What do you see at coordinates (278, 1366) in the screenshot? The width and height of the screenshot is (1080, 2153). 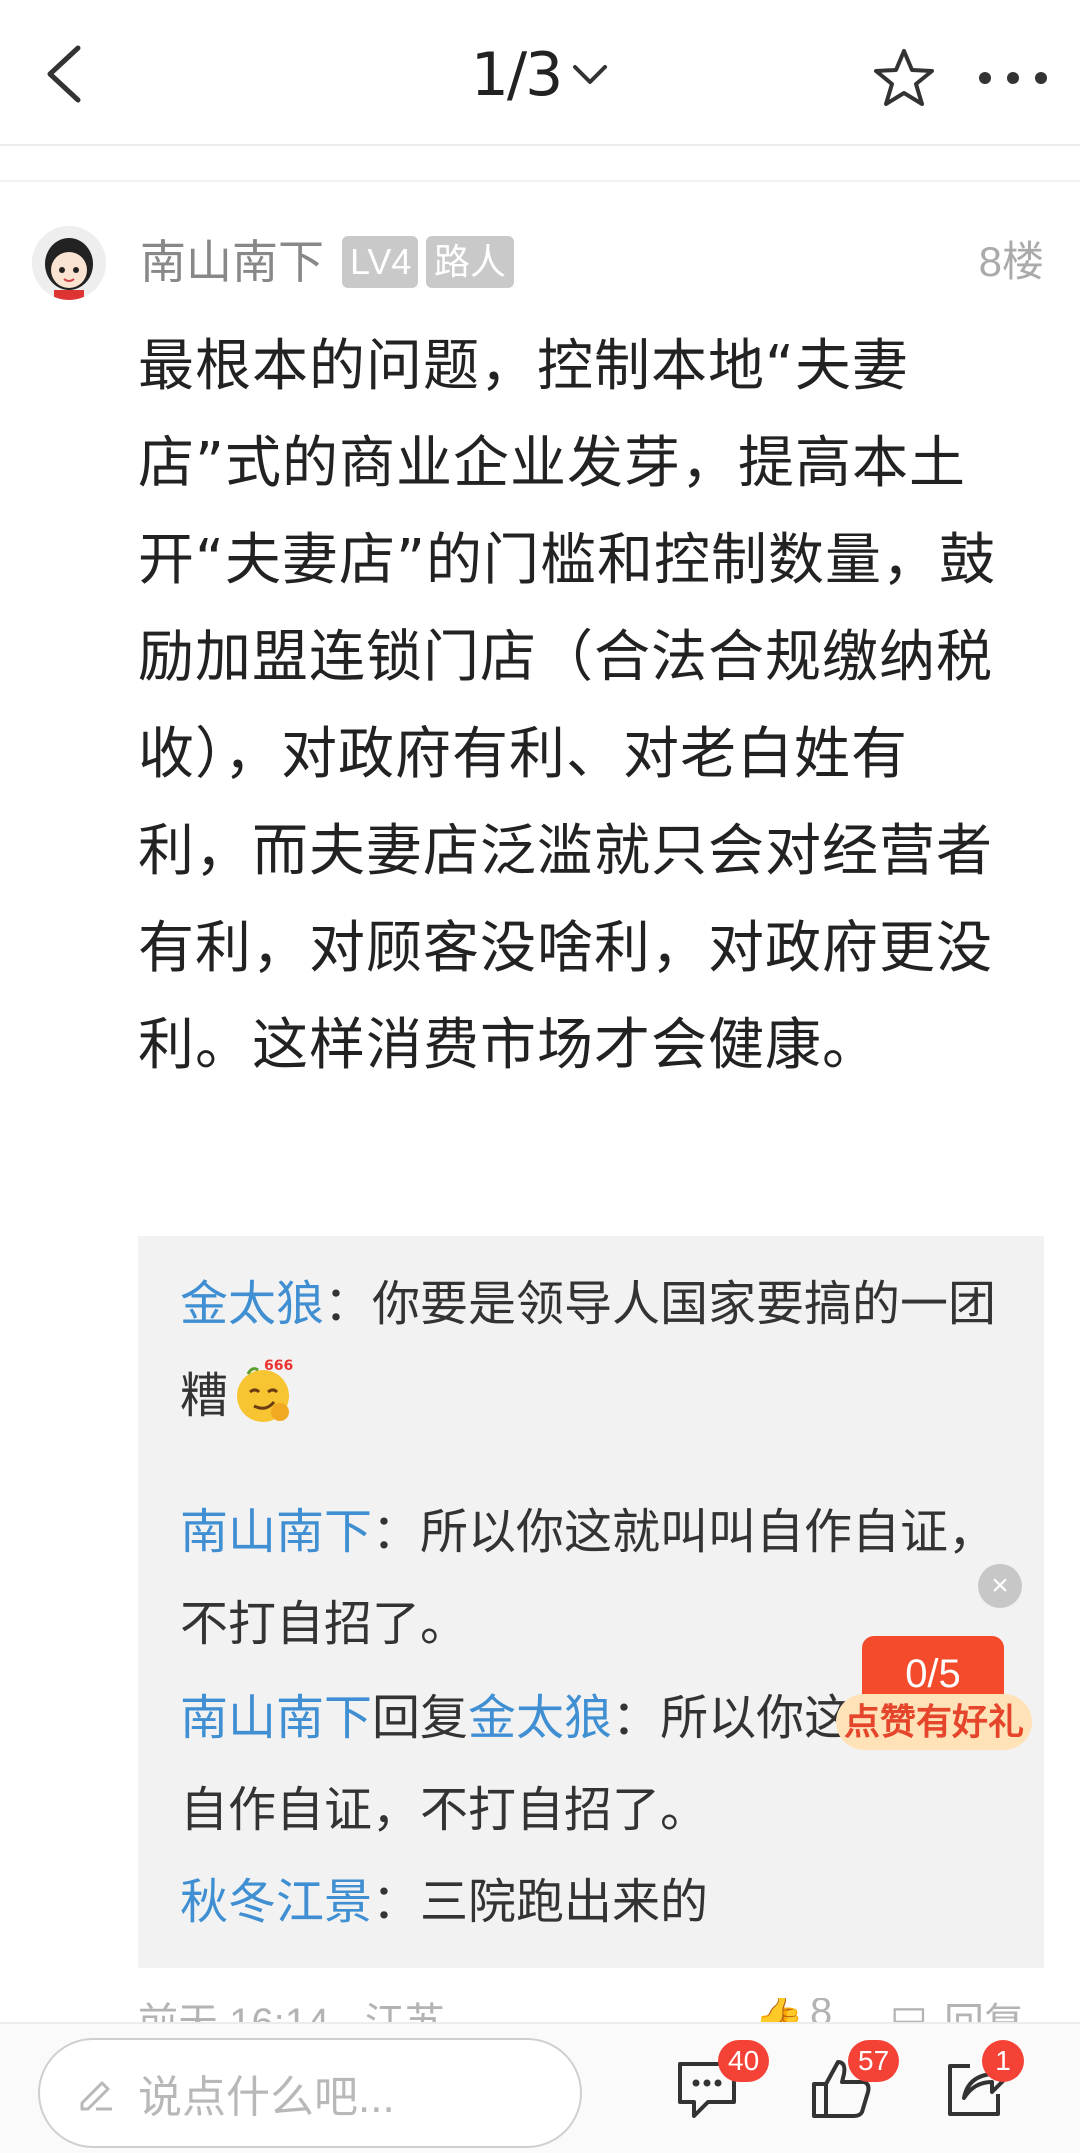 I see `svg-text: 666` at bounding box center [278, 1366].